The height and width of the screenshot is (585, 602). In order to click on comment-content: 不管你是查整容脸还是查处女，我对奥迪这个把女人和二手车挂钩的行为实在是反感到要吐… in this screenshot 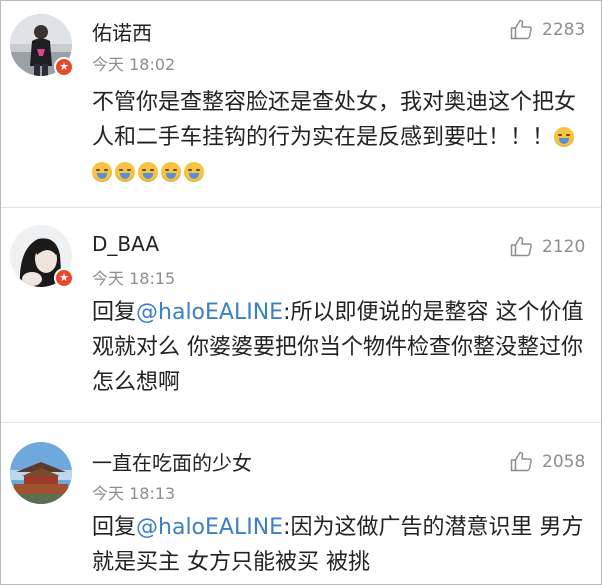, I will do `click(334, 120)`.